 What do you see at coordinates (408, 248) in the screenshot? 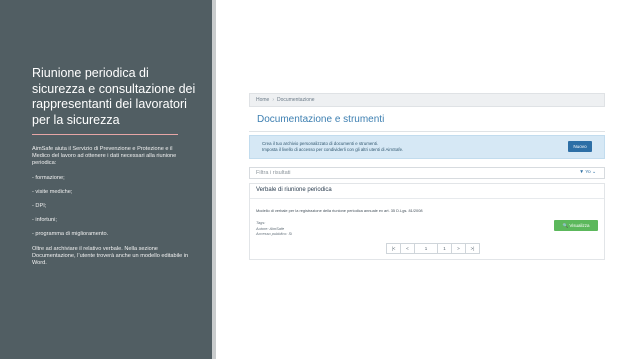
I see `prev-page-button: <` at bounding box center [408, 248].